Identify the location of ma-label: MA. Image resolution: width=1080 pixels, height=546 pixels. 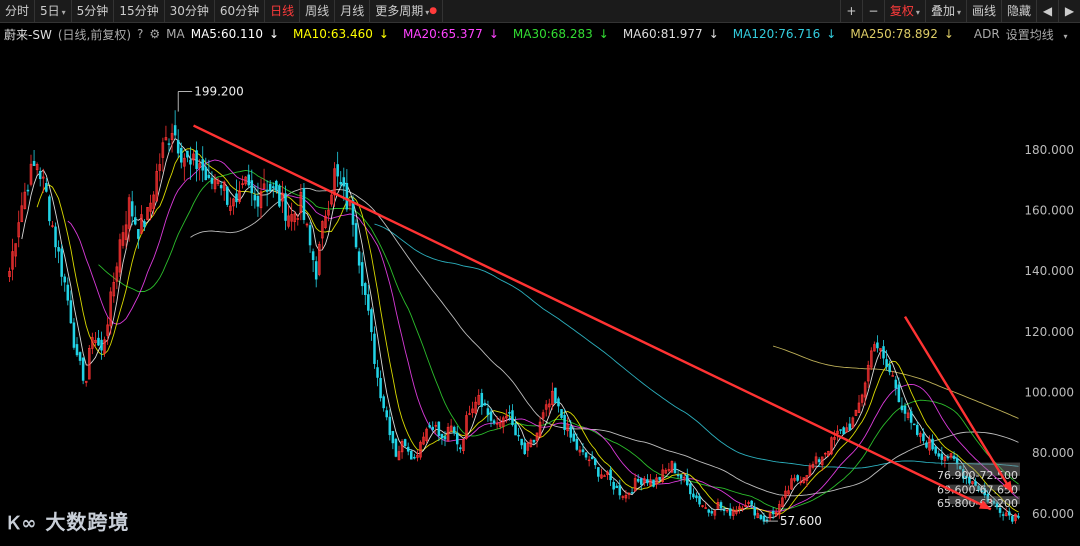
(175, 34).